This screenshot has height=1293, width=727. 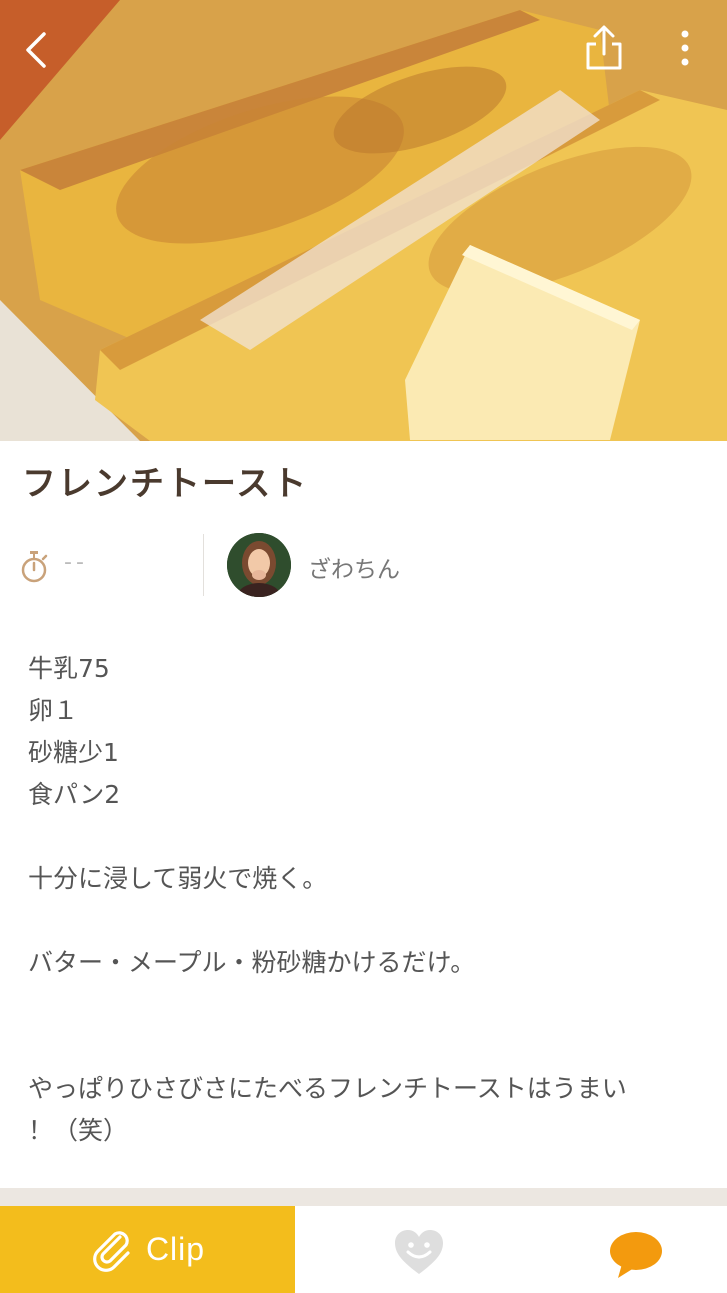 I want to click on clip-label: Clip, so click(x=175, y=1249).